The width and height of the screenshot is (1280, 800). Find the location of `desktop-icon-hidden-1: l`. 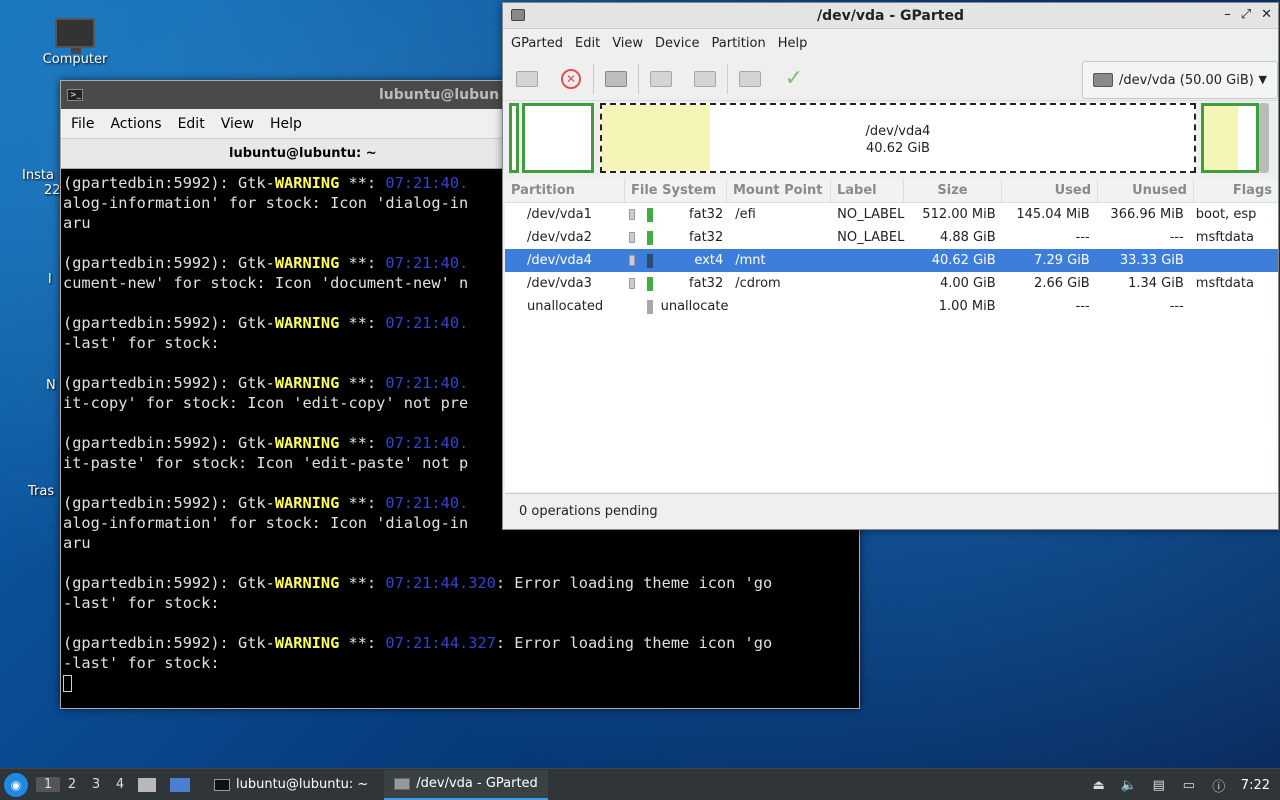

desktop-icon-hidden-1: l is located at coordinates (50, 279).